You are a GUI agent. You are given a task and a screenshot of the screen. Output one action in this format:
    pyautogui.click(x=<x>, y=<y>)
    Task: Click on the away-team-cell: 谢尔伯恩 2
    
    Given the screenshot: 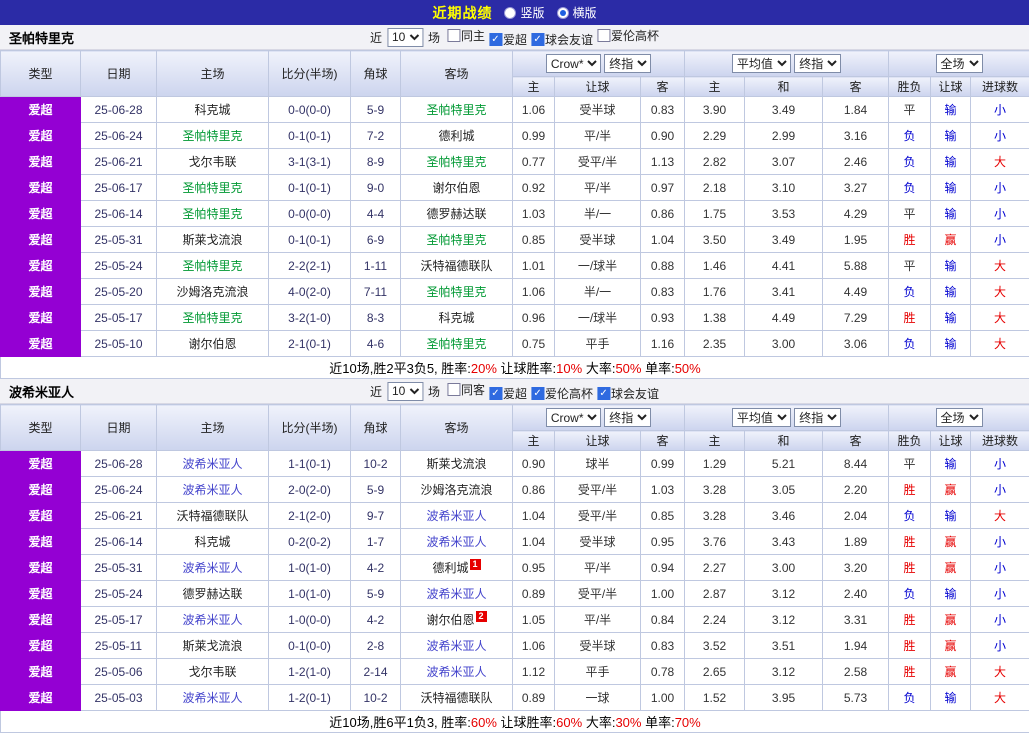 What is the action you would take?
    pyautogui.click(x=456, y=619)
    